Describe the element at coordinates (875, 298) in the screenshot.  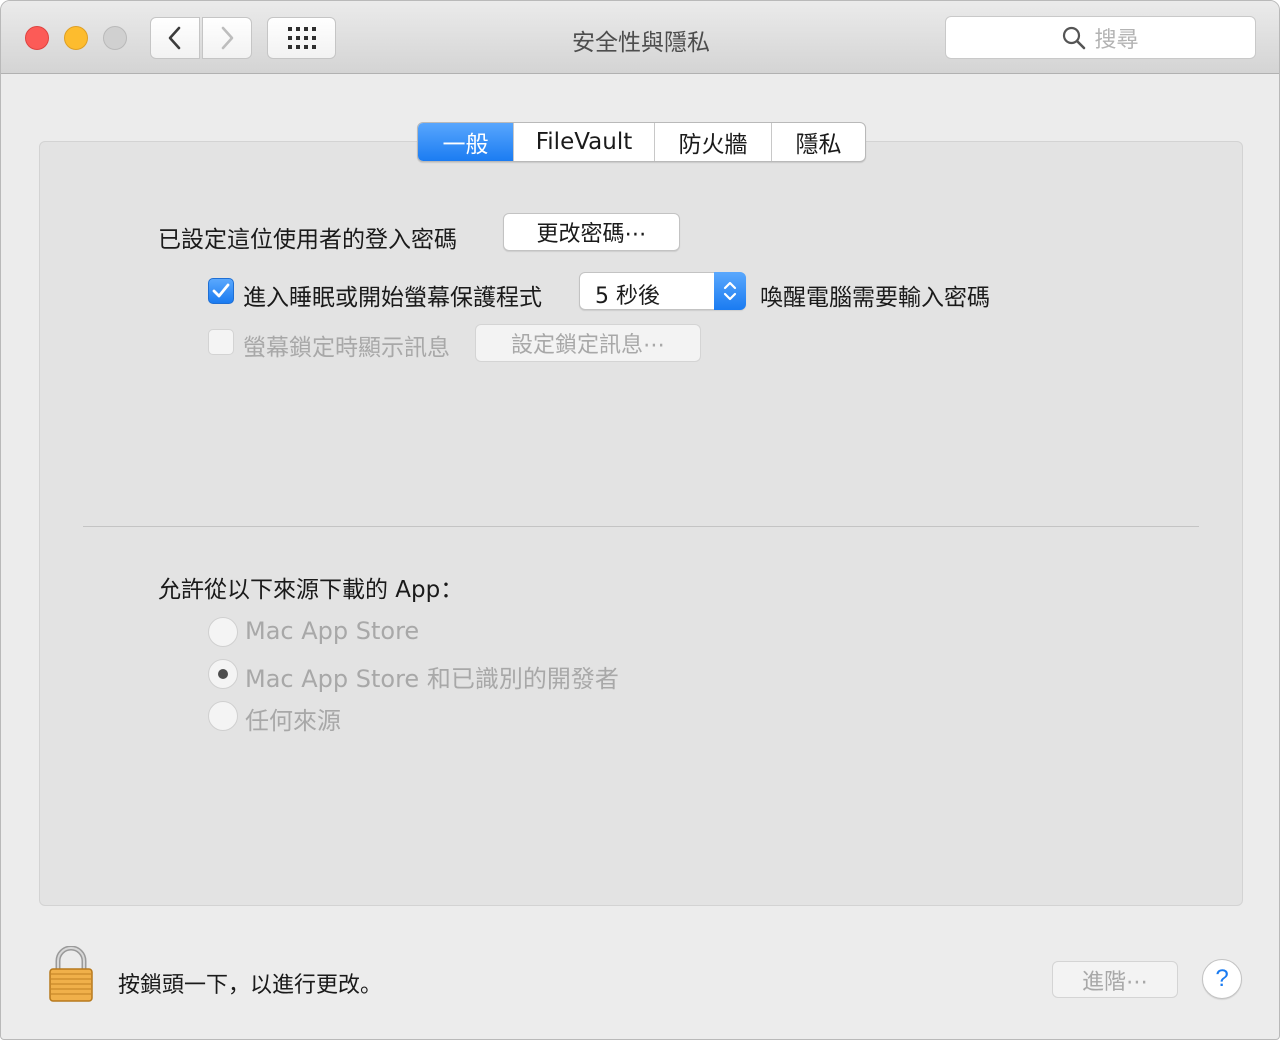
I see `require-password-suffix: 喚醒電腦需要輸入密碼` at that location.